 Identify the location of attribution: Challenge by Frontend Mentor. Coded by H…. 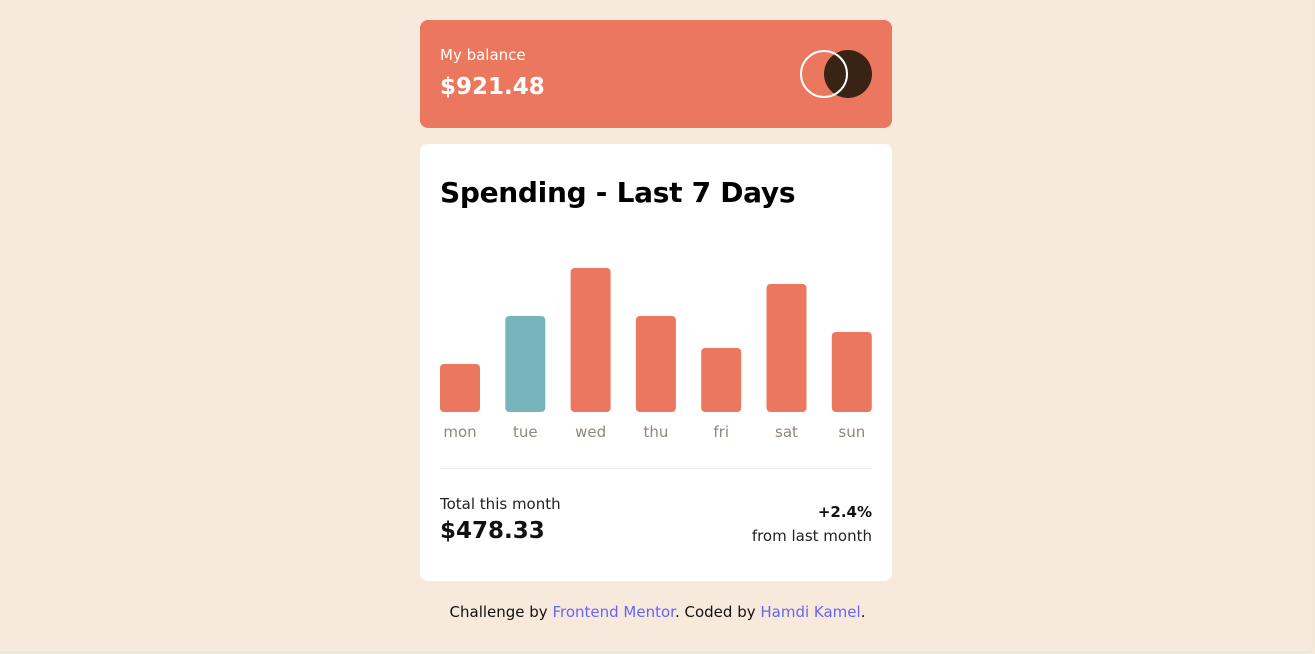
(657, 612).